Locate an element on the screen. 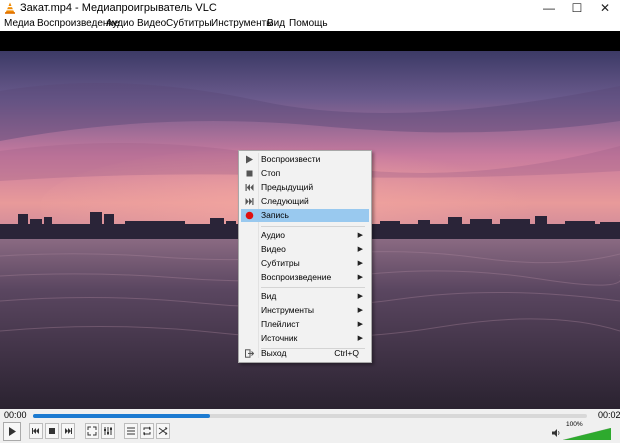  fullscreen-icon is located at coordinates (92, 431).